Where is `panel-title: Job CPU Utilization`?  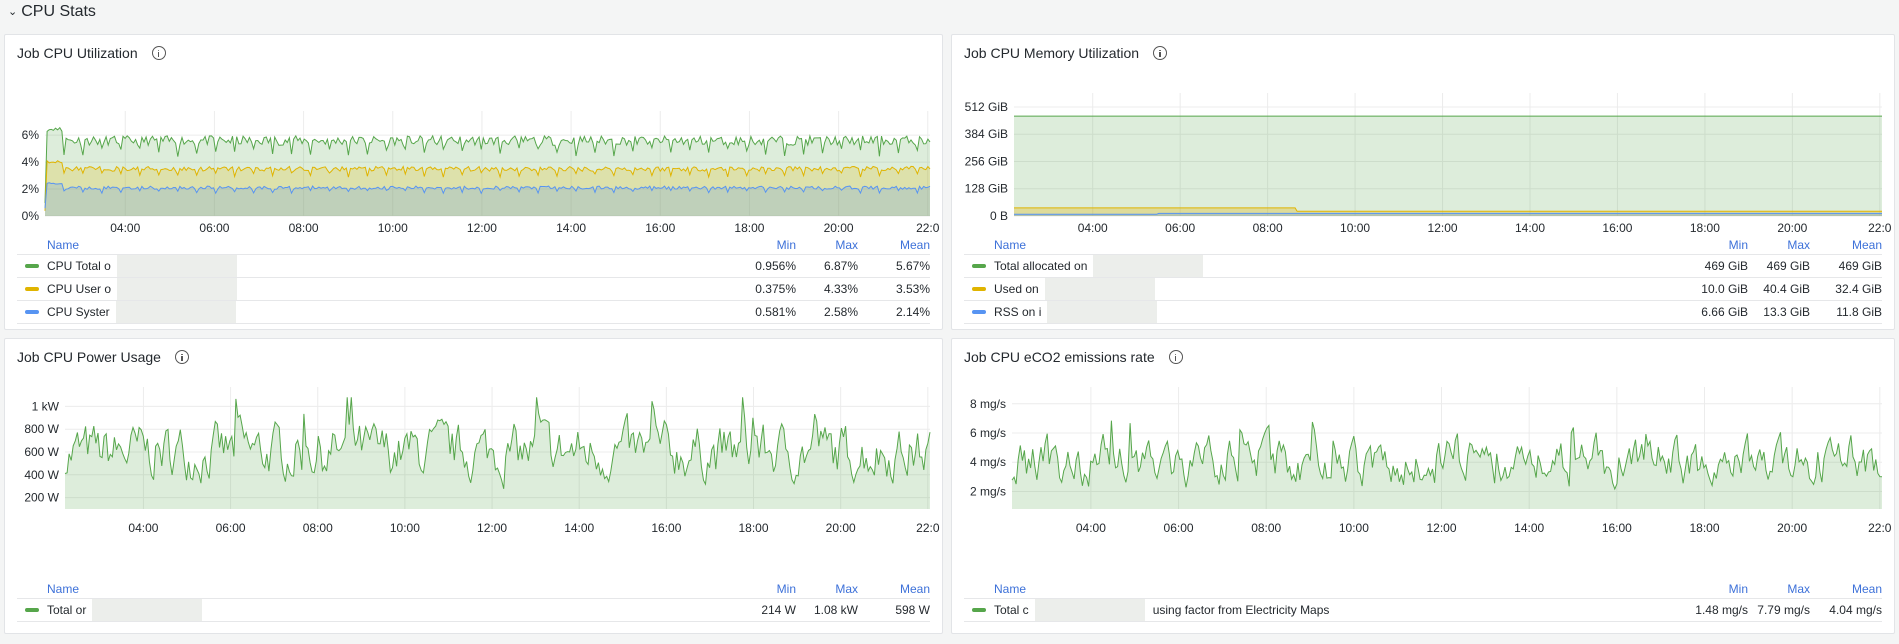 panel-title: Job CPU Utilization is located at coordinates (77, 53).